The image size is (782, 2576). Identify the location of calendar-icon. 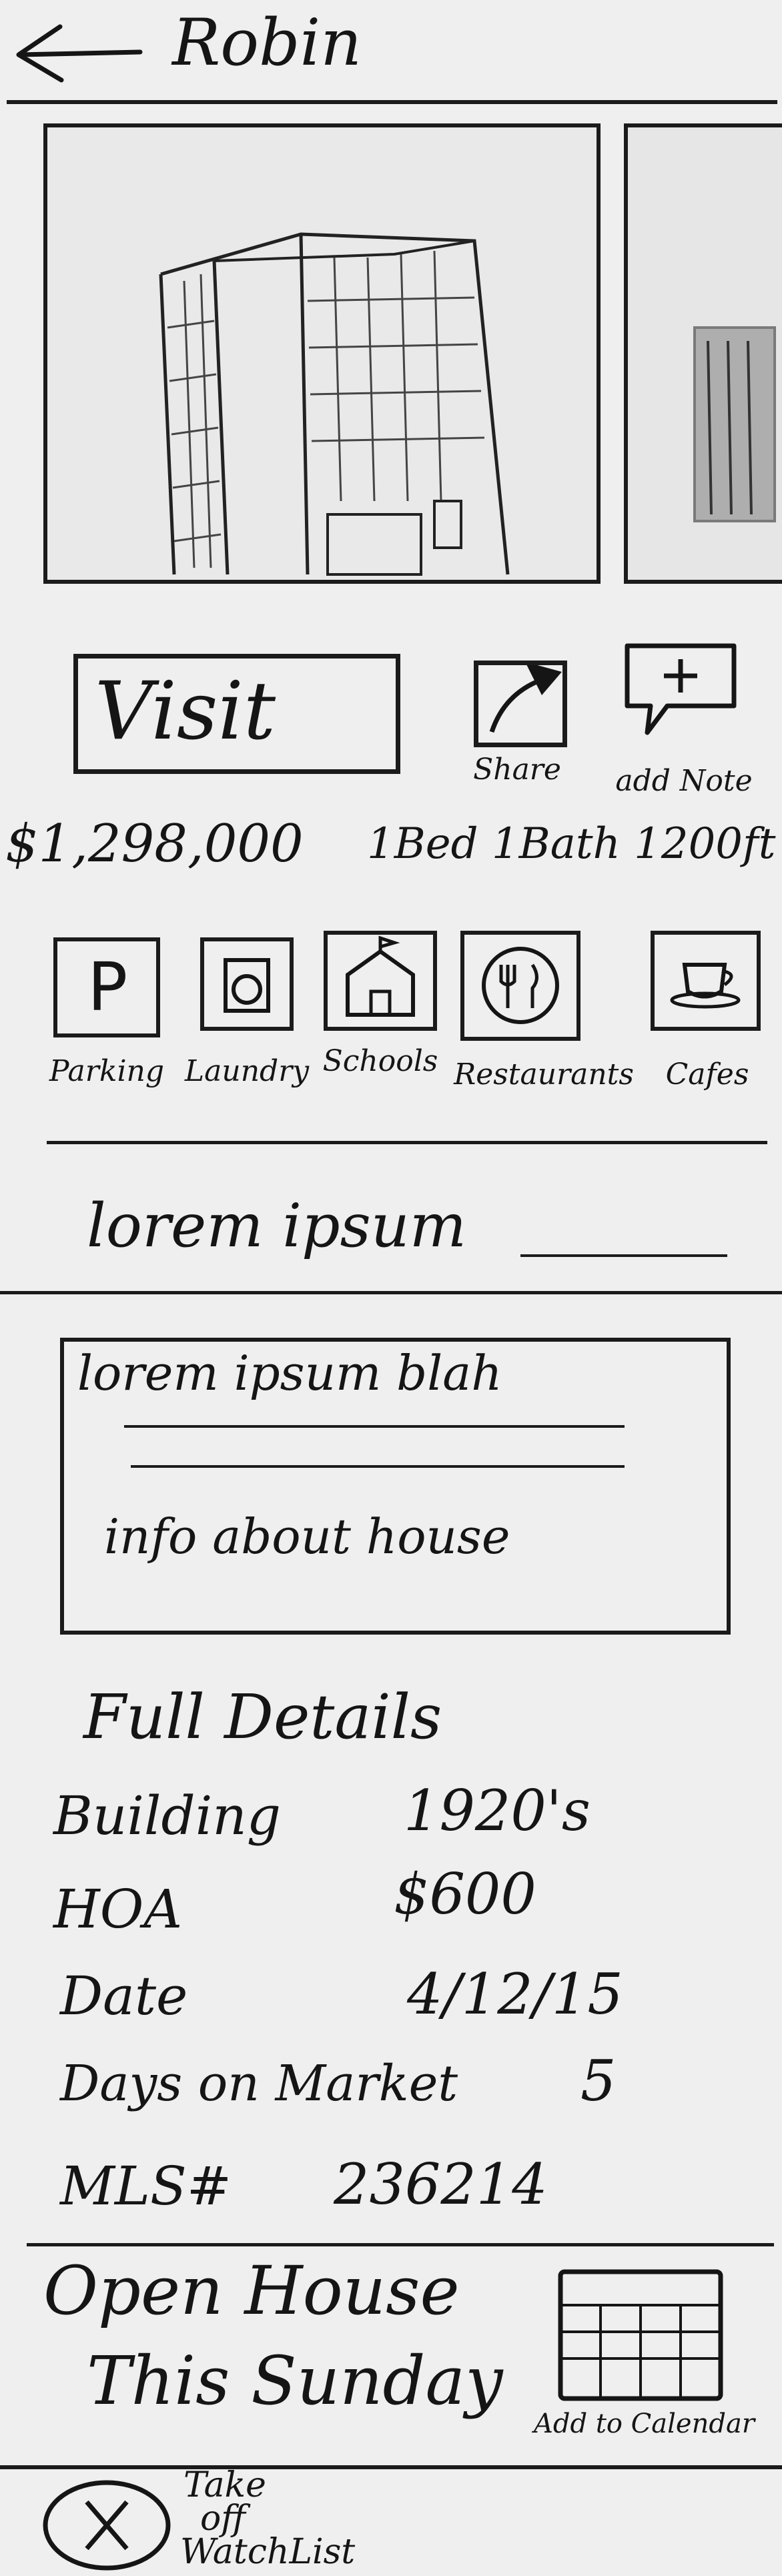
(640, 2335).